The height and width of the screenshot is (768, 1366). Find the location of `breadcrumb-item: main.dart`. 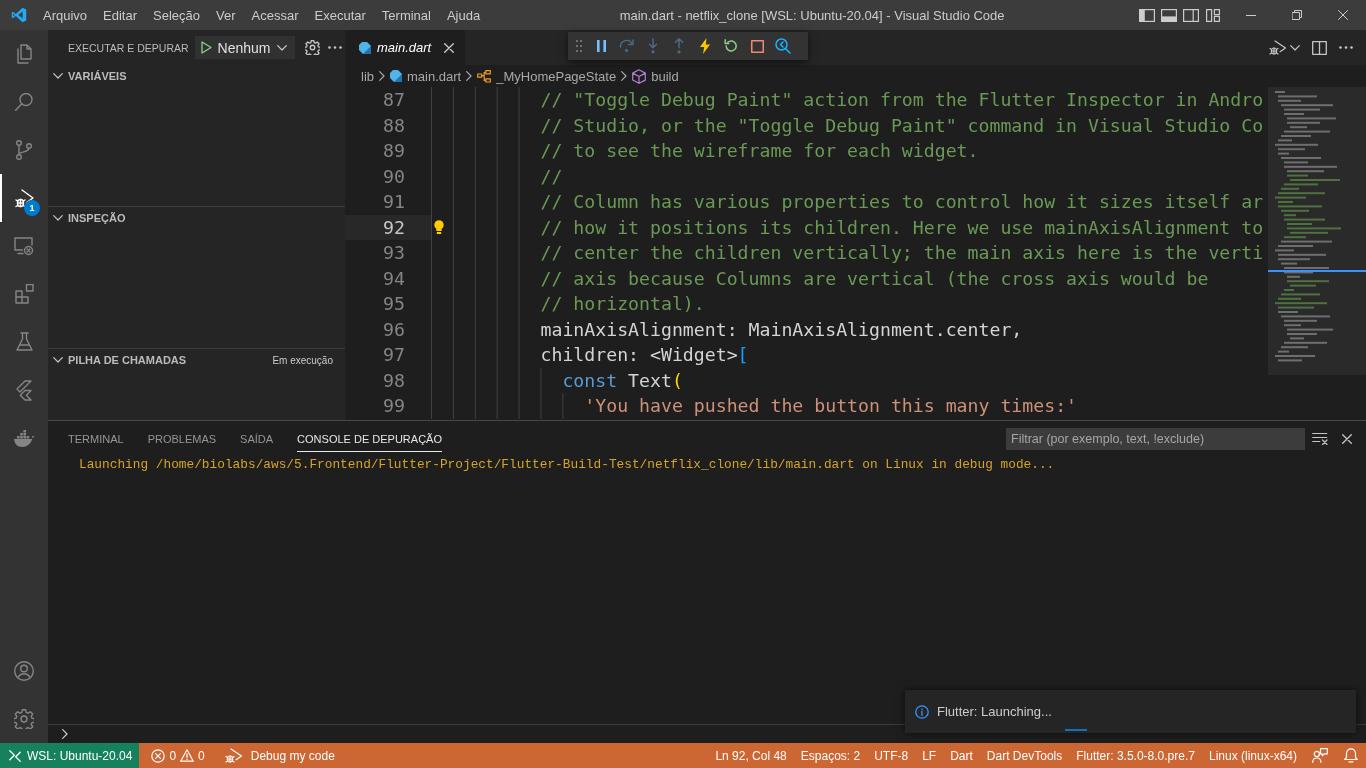

breadcrumb-item: main.dart is located at coordinates (426, 76).